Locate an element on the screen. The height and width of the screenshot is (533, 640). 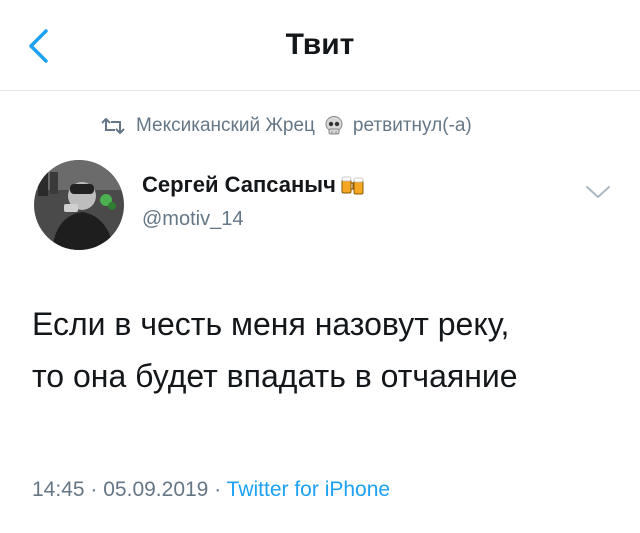
retweet-context: Мексиканский Жрец ретвитнул(-а) is located at coordinates (286, 126).